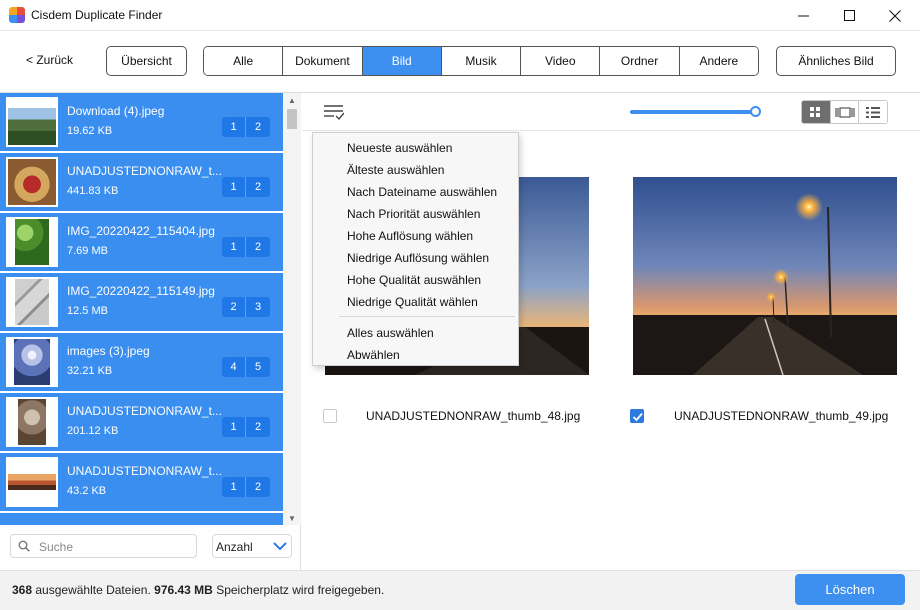  I want to click on check-icon, so click(637, 417).